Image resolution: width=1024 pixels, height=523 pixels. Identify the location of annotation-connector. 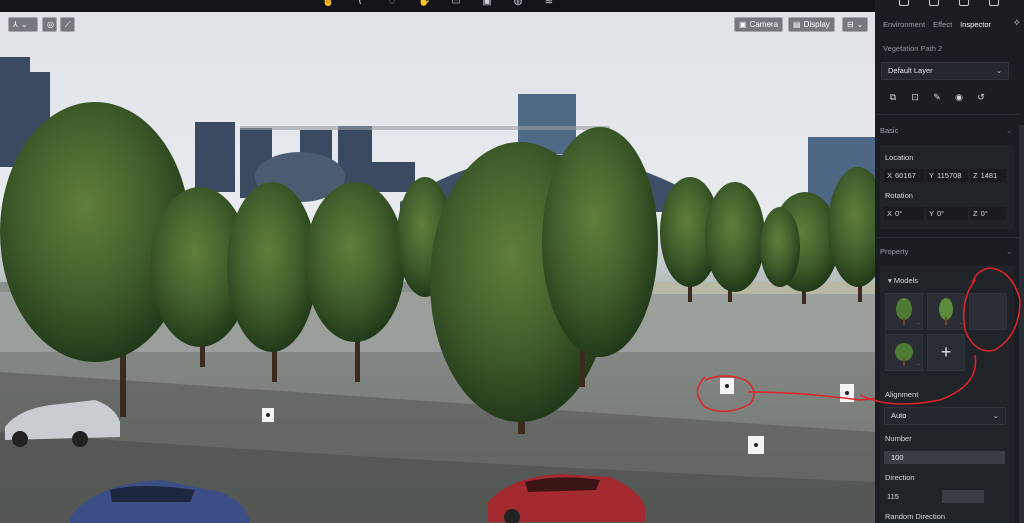
(918, 379).